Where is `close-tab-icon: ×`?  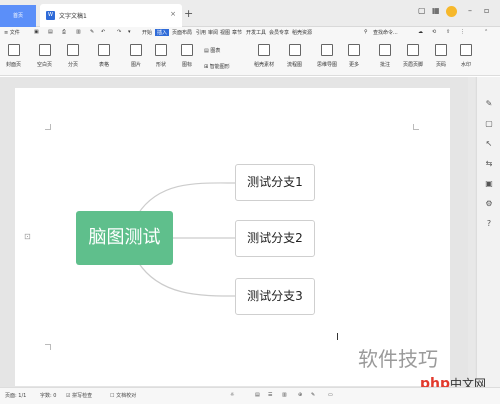 close-tab-icon: × is located at coordinates (173, 14).